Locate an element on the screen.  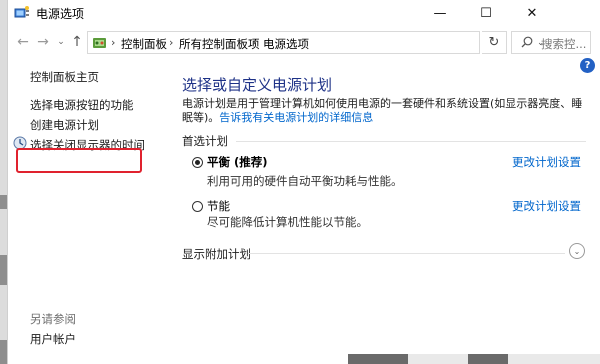
refresh-icon: ↻ is located at coordinates (494, 42).